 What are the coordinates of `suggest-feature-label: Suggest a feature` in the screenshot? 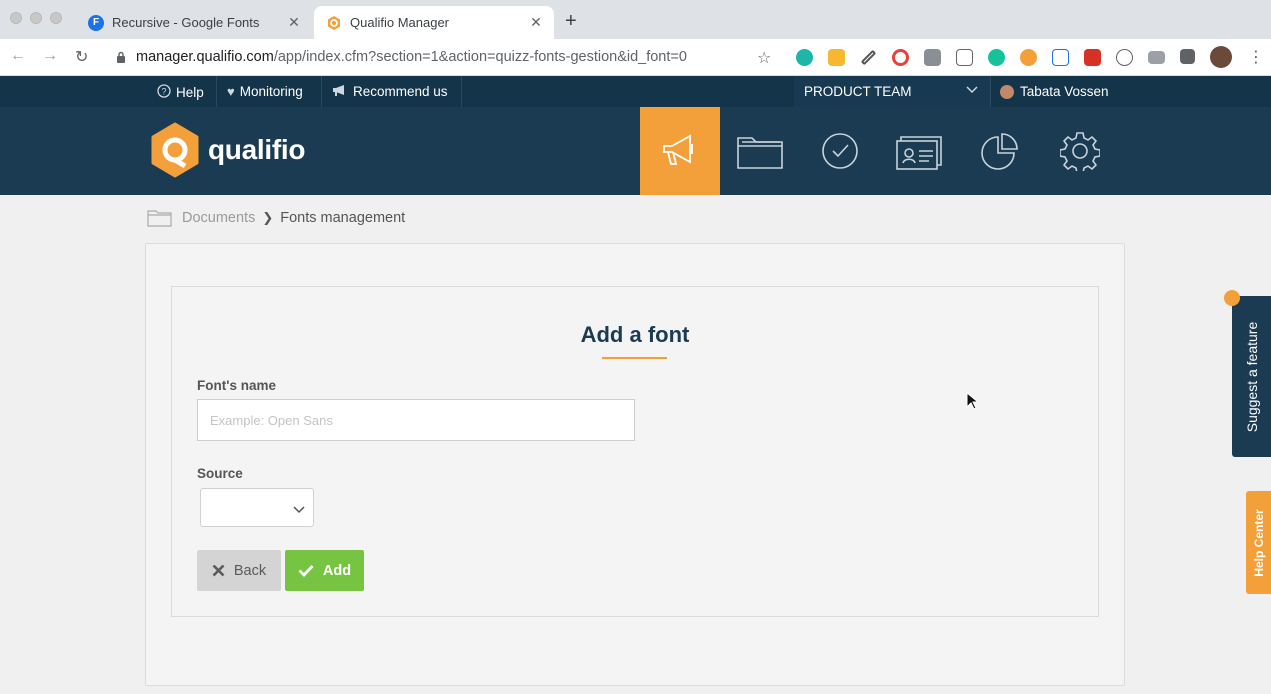 It's located at (1251, 376).